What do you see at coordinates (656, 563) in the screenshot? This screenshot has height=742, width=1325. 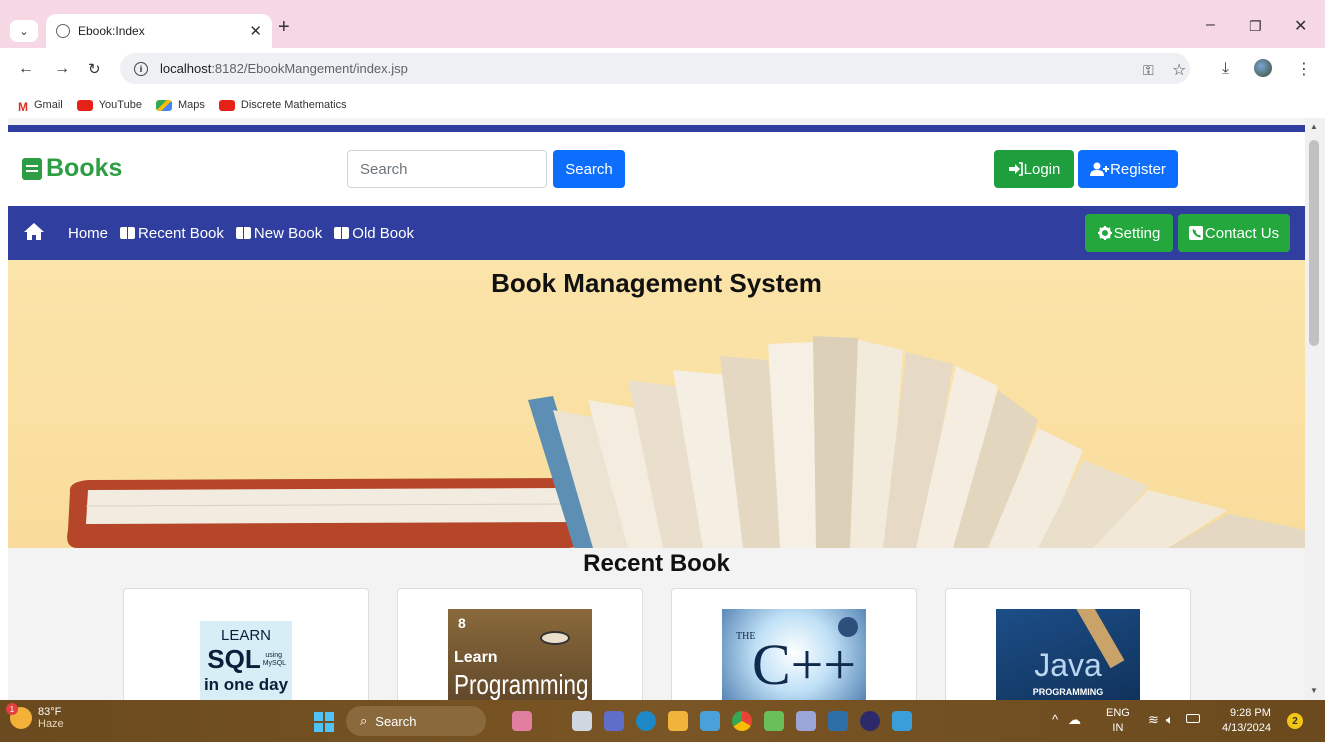 I see `recent-book-heading: Recent Book` at bounding box center [656, 563].